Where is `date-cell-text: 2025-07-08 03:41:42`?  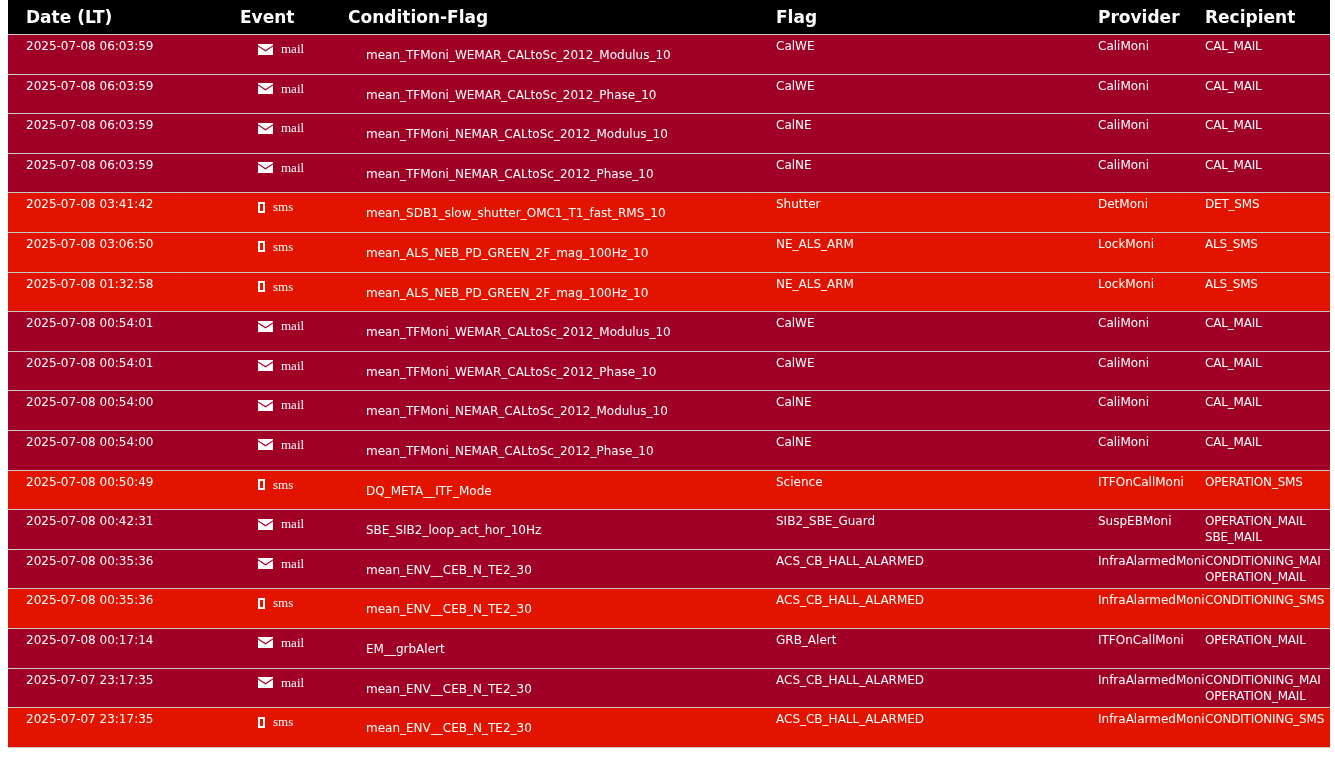 date-cell-text: 2025-07-08 03:41:42 is located at coordinates (90, 205).